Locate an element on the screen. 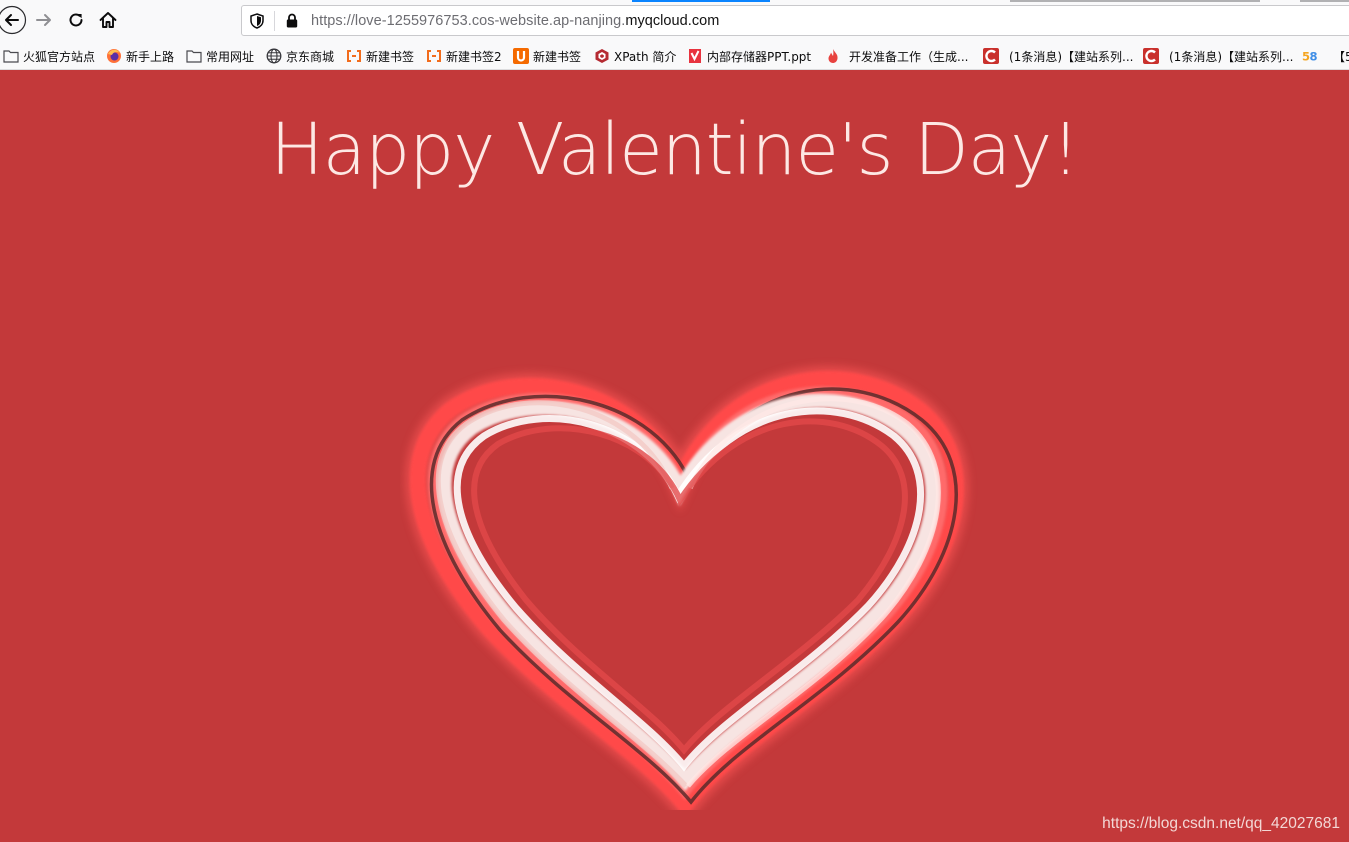 Image resolution: width=1349 pixels, height=842 pixels. bookmark-new-1: 新建书签 is located at coordinates (380, 56).